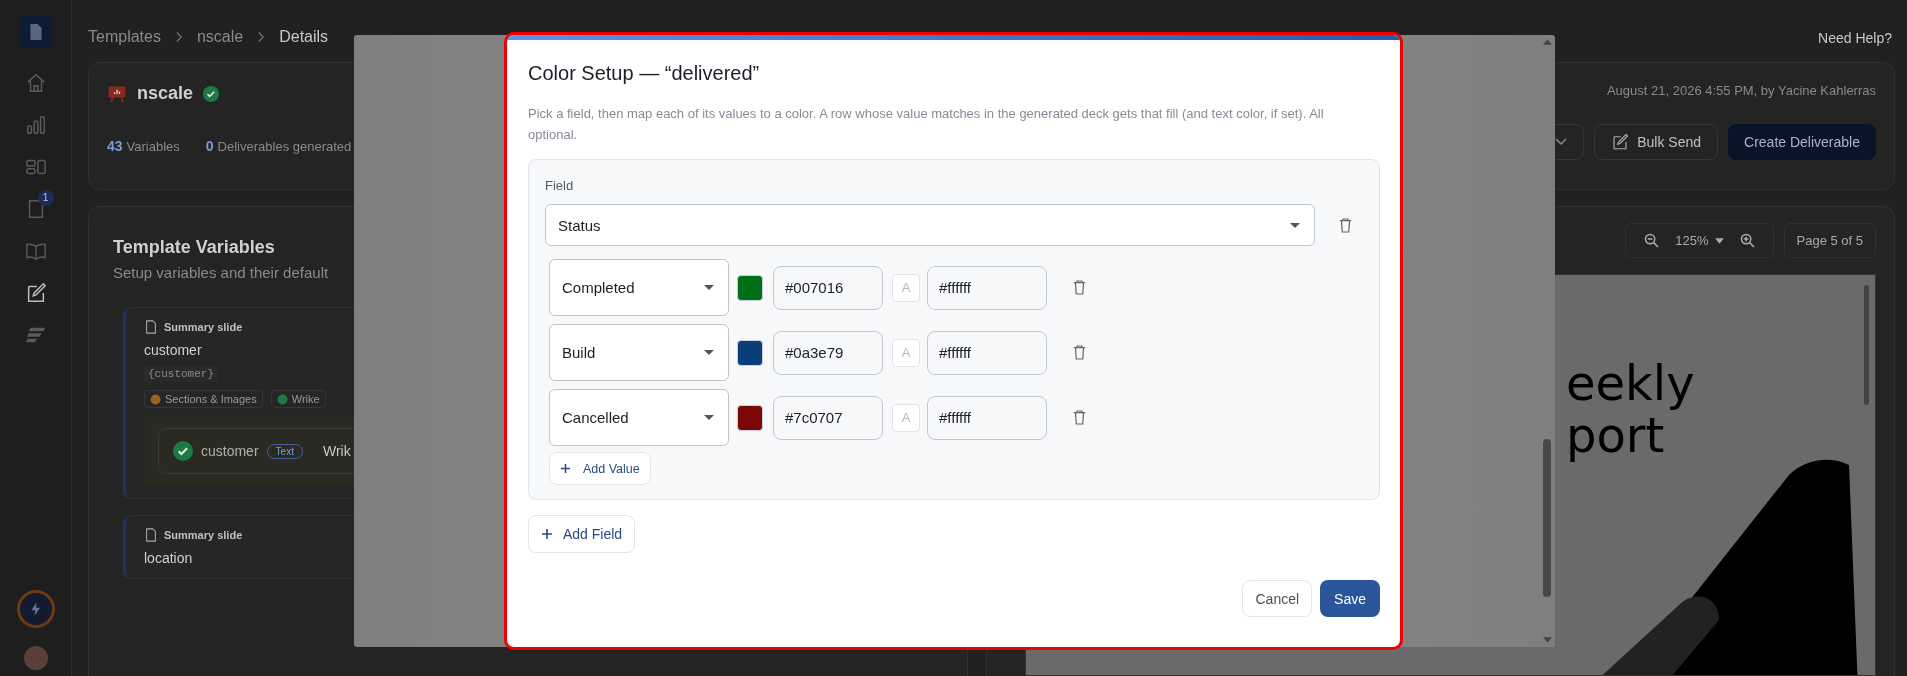 This screenshot has height=676, width=1907. I want to click on updated-text: August 21, 2026 4:55 PM, by Yacine Kahlerras, so click(1741, 90).